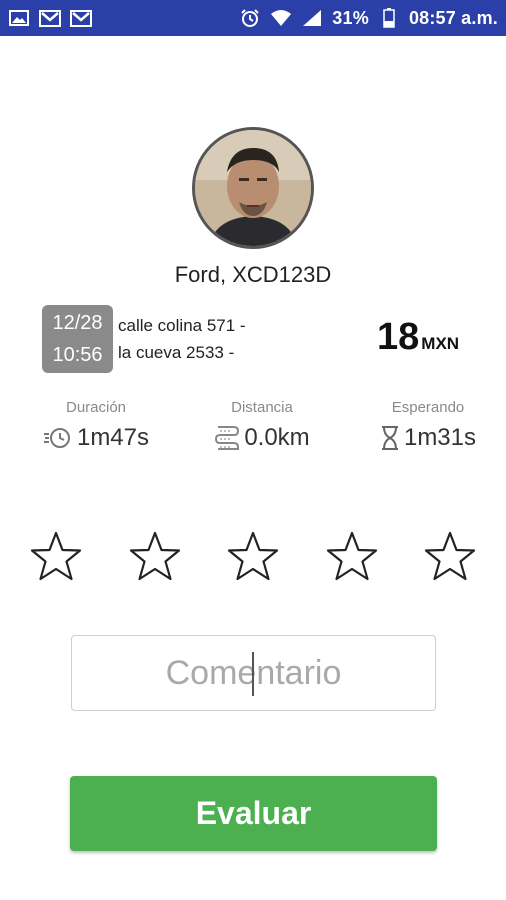  Describe the element at coordinates (182, 325) in the screenshot. I see `origin-address: calle colina 571 -` at that location.